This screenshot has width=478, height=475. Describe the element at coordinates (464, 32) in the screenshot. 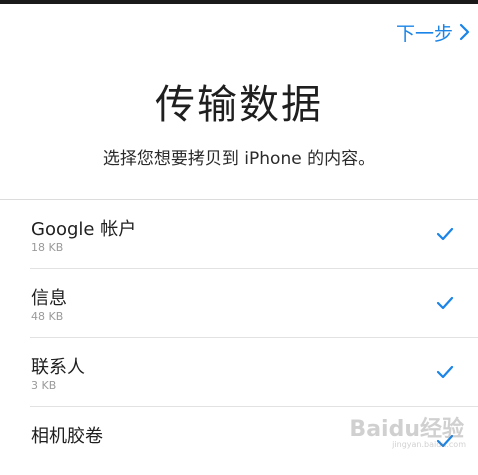

I see `chevron-right-icon` at that location.